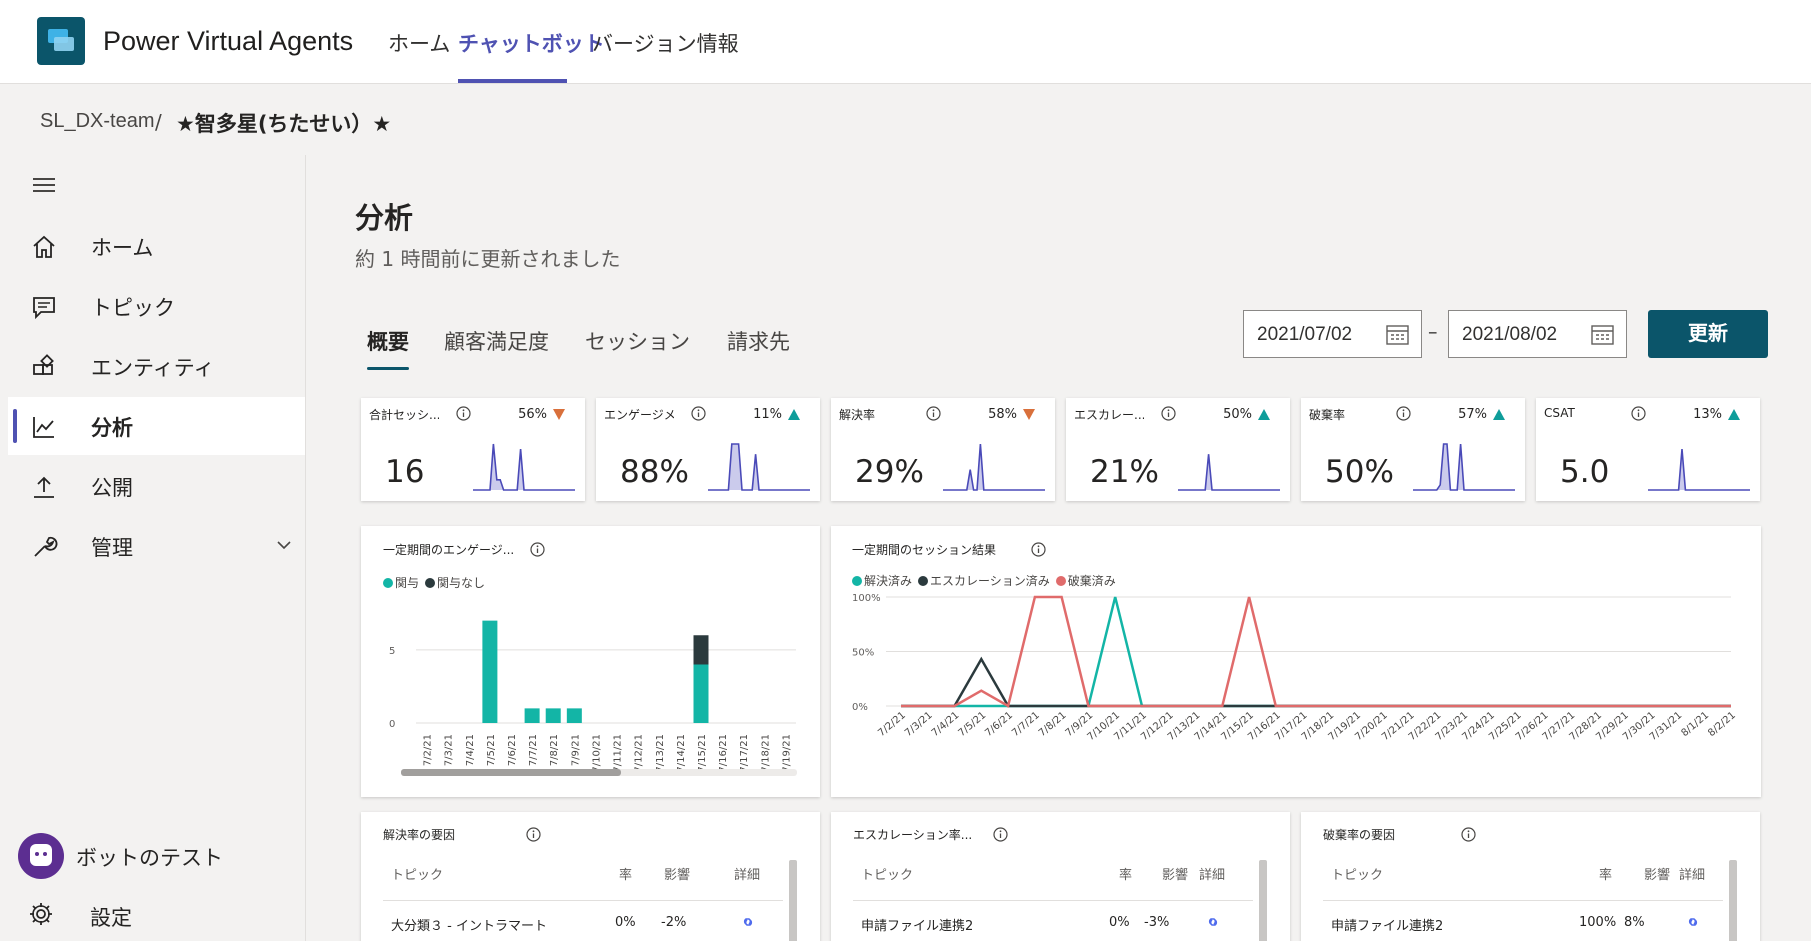 The height and width of the screenshot is (941, 1811). Describe the element at coordinates (1559, 413) in the screenshot. I see `kpi-title: CSAT` at that location.